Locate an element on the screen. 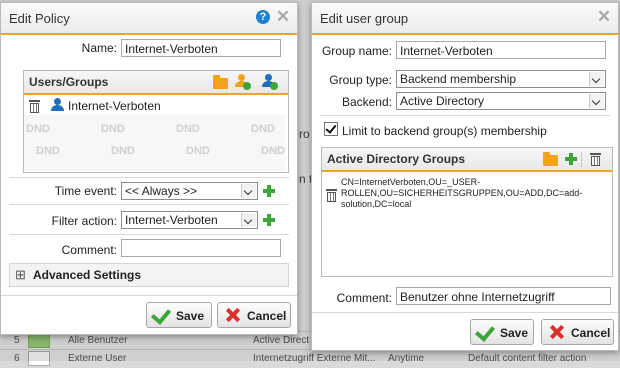 The height and width of the screenshot is (368, 620). limit-checkbox is located at coordinates (331, 129).